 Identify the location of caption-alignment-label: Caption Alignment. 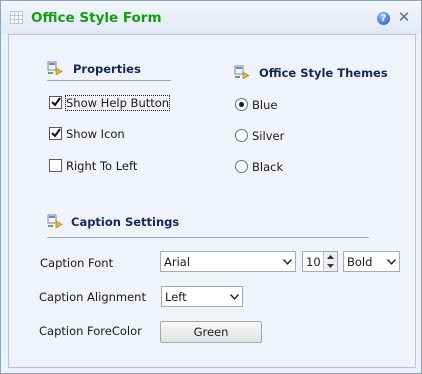
(92, 297).